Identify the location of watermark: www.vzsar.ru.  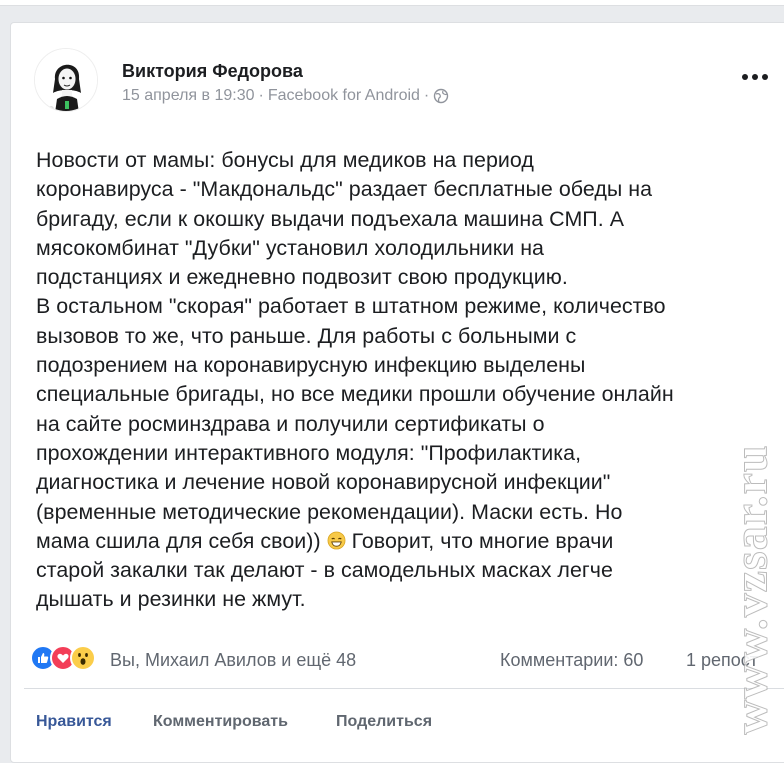
(750, 589).